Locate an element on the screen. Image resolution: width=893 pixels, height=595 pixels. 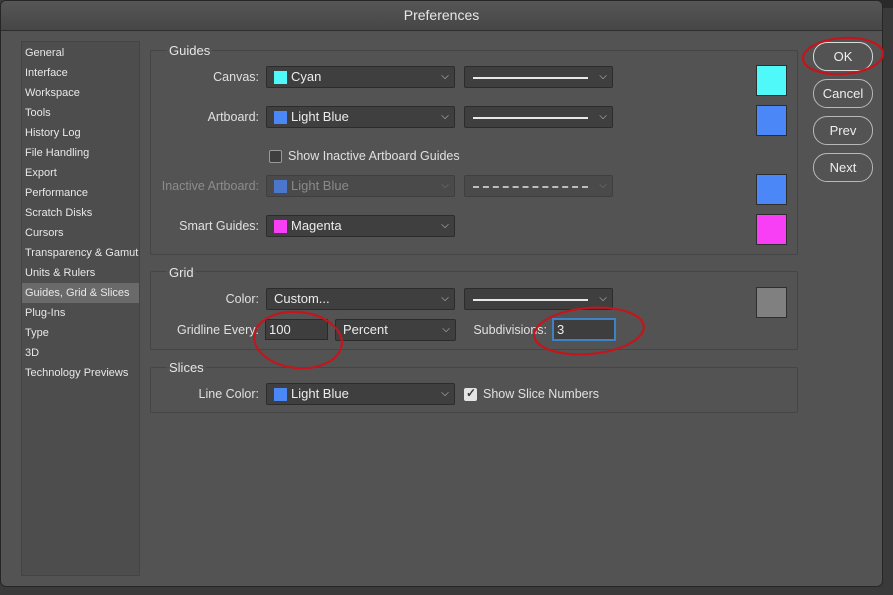
sidebar-item-cursors: Cursors is located at coordinates (80, 233).